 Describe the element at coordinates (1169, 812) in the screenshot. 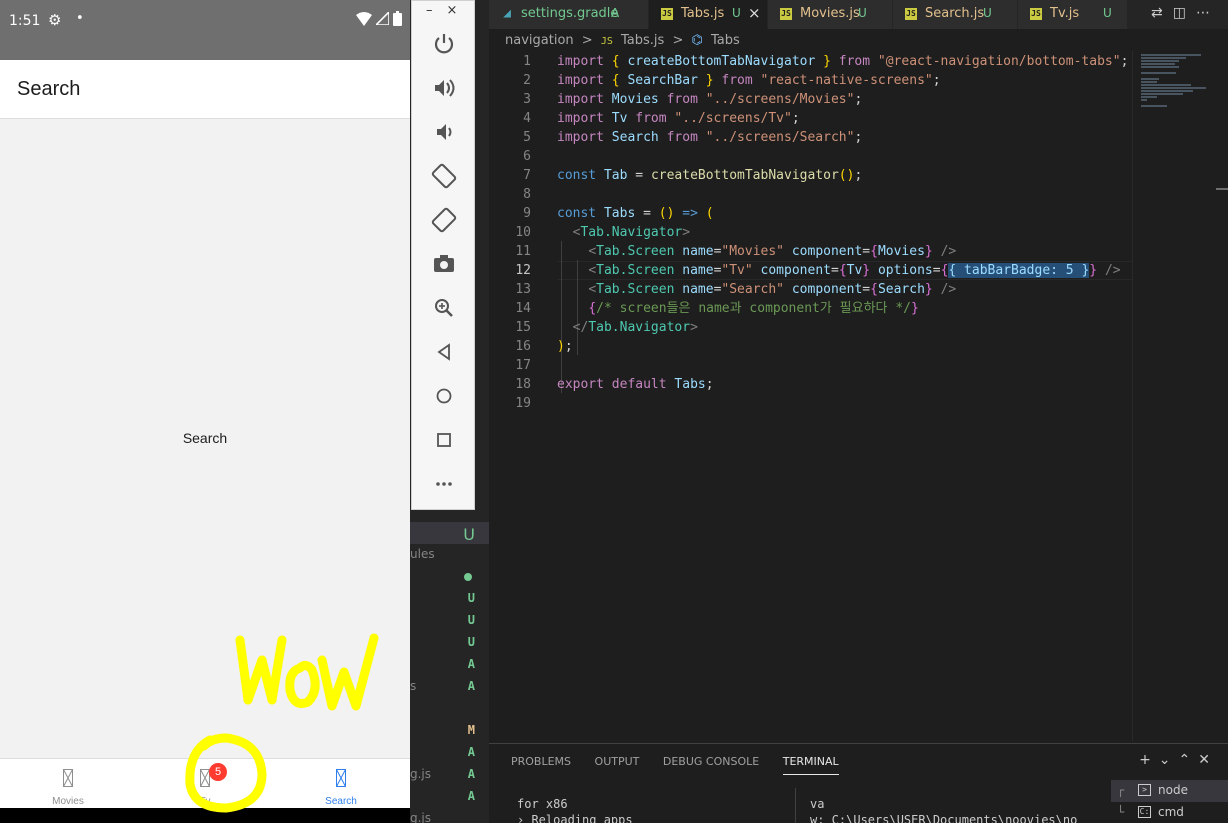

I see `terminal-item-cmd: └ C: cmd` at that location.